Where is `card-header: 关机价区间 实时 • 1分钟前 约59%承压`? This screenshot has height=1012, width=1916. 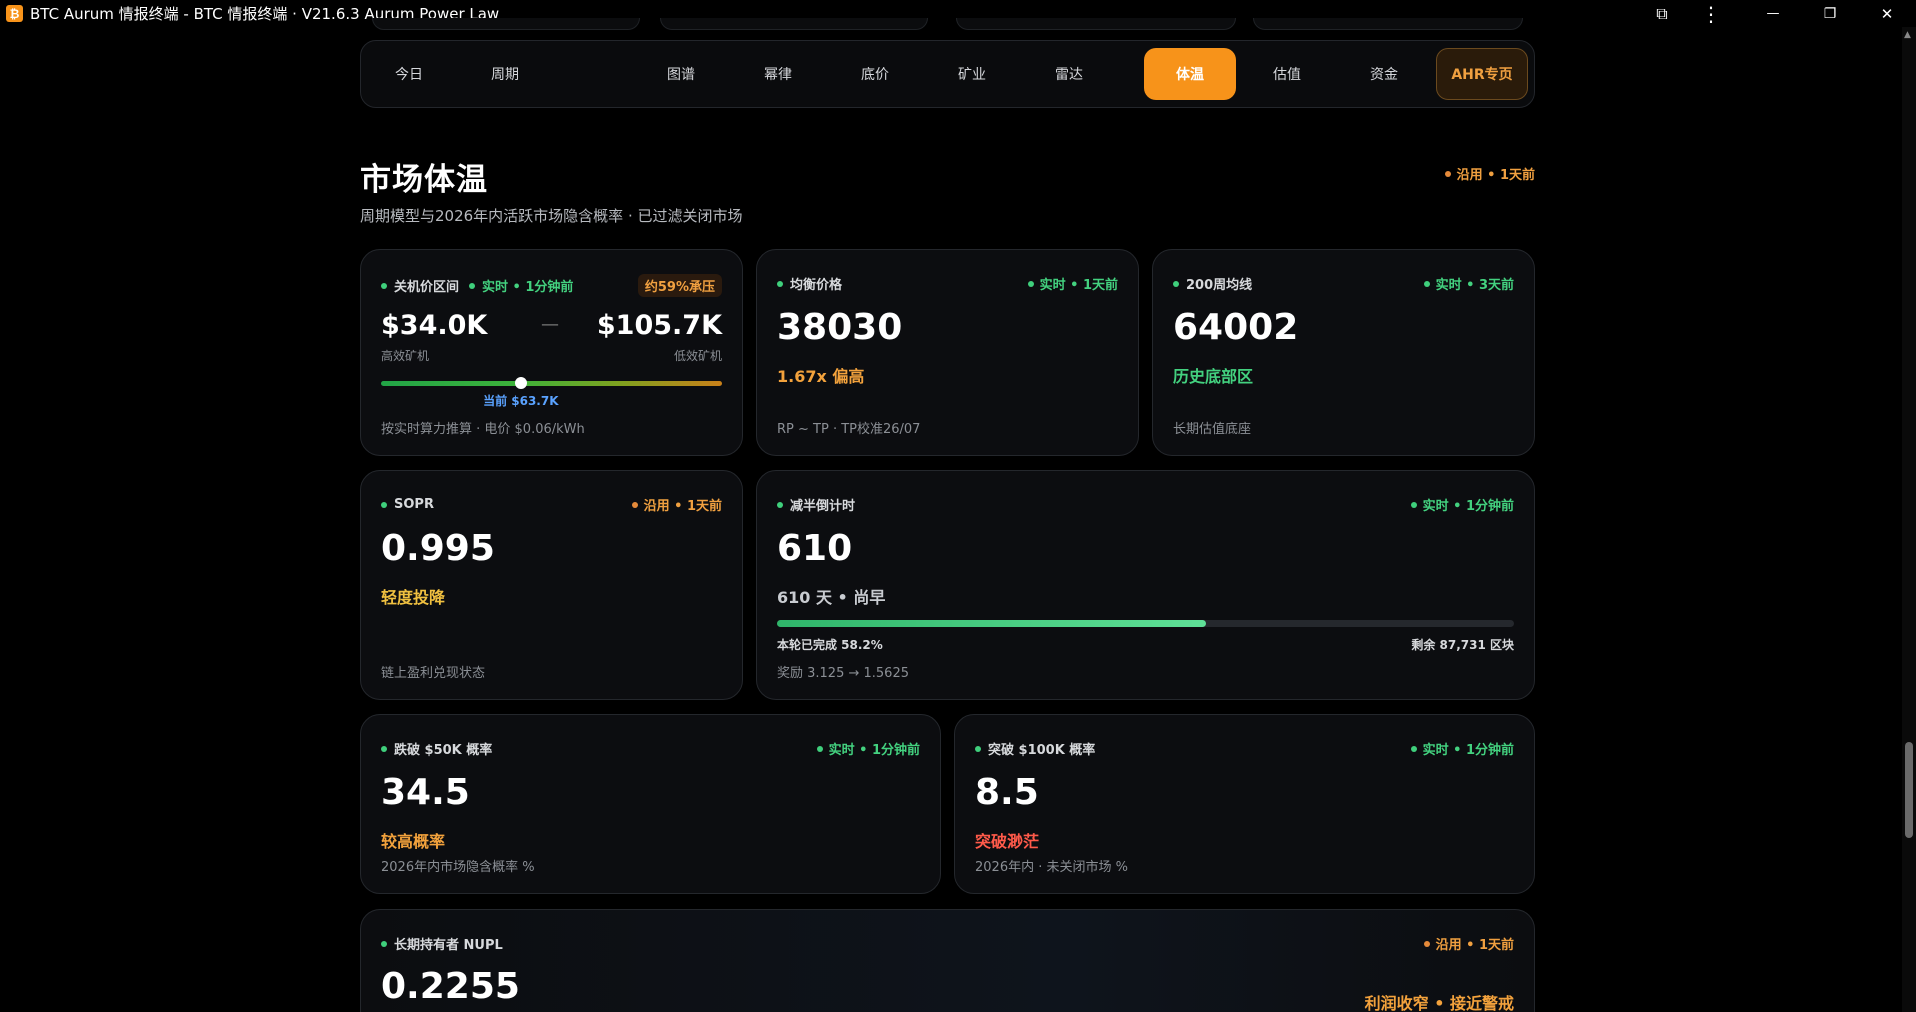
card-header: 关机价区间 实时 • 1分钟前 约59%承压 is located at coordinates (551, 285).